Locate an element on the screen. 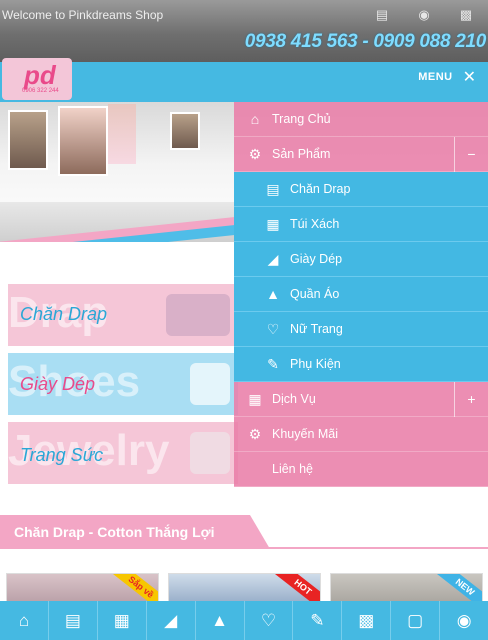 The width and height of the screenshot is (488, 640). bed-image is located at coordinates (198, 315).